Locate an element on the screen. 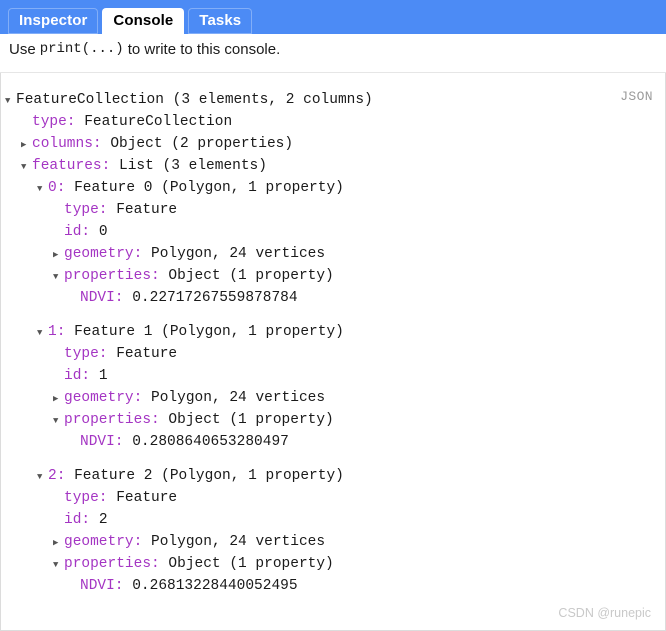  tree-row: id: 0 is located at coordinates (335, 232).